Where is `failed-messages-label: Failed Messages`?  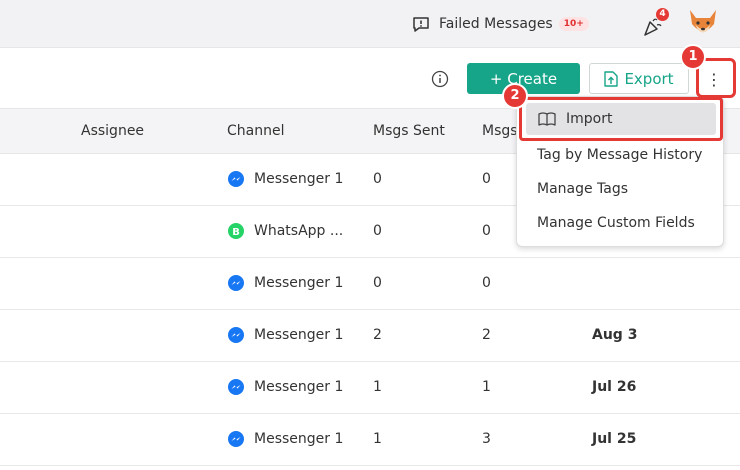
failed-messages-label: Failed Messages is located at coordinates (496, 24).